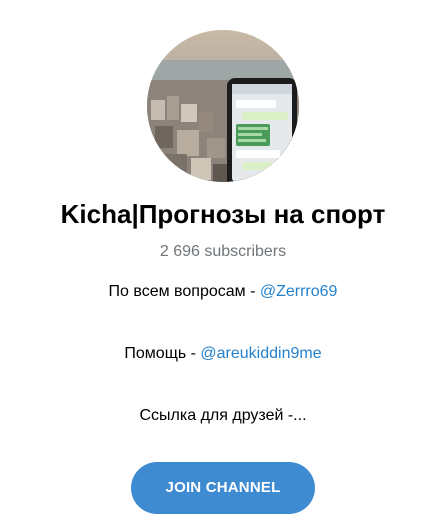 The image size is (446, 525). I want to click on description-line-questions: По всем вопросам - @Zerrro69, so click(223, 292).